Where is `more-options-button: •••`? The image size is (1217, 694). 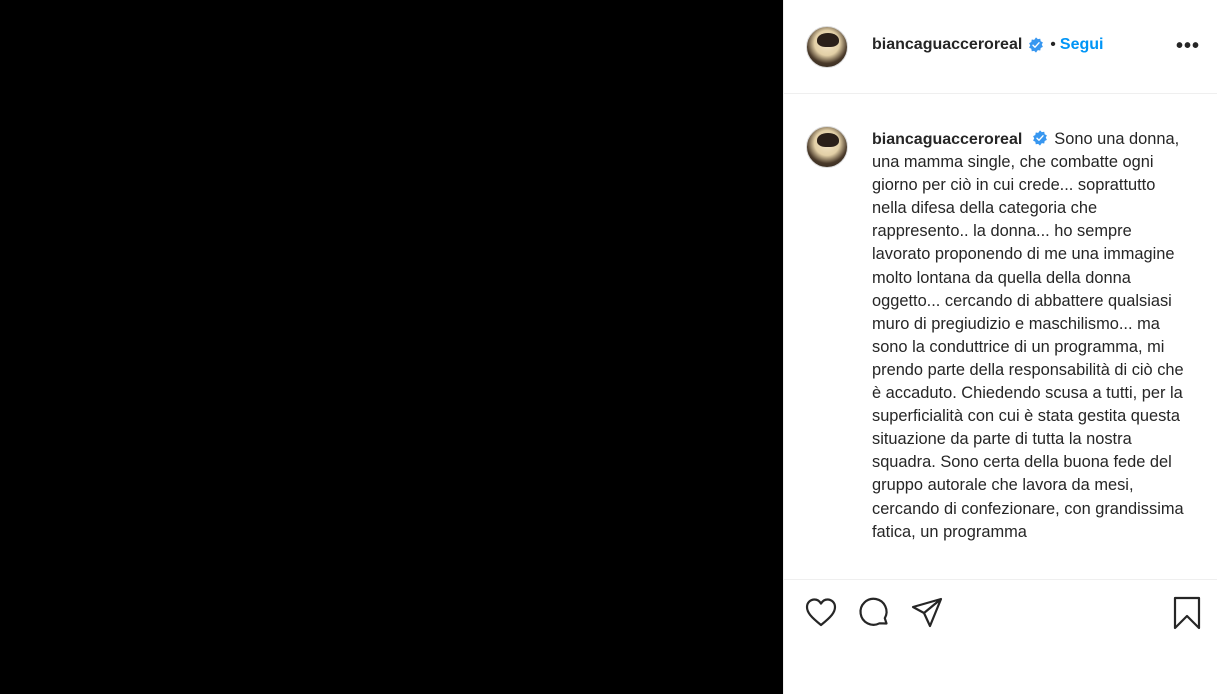 more-options-button: ••• is located at coordinates (1188, 46).